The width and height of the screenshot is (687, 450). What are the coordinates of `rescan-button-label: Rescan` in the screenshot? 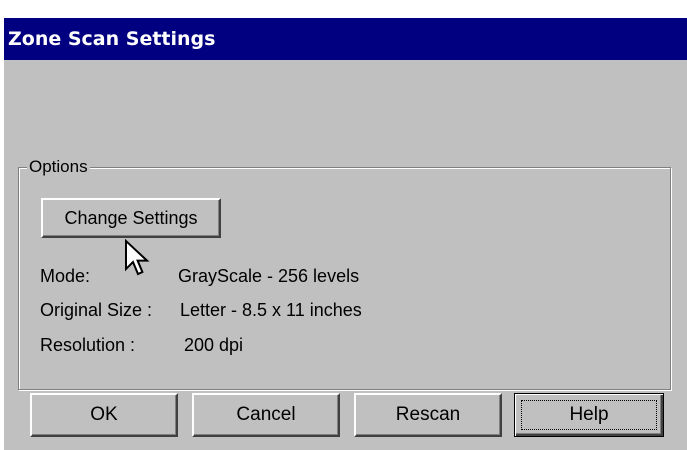 It's located at (428, 414).